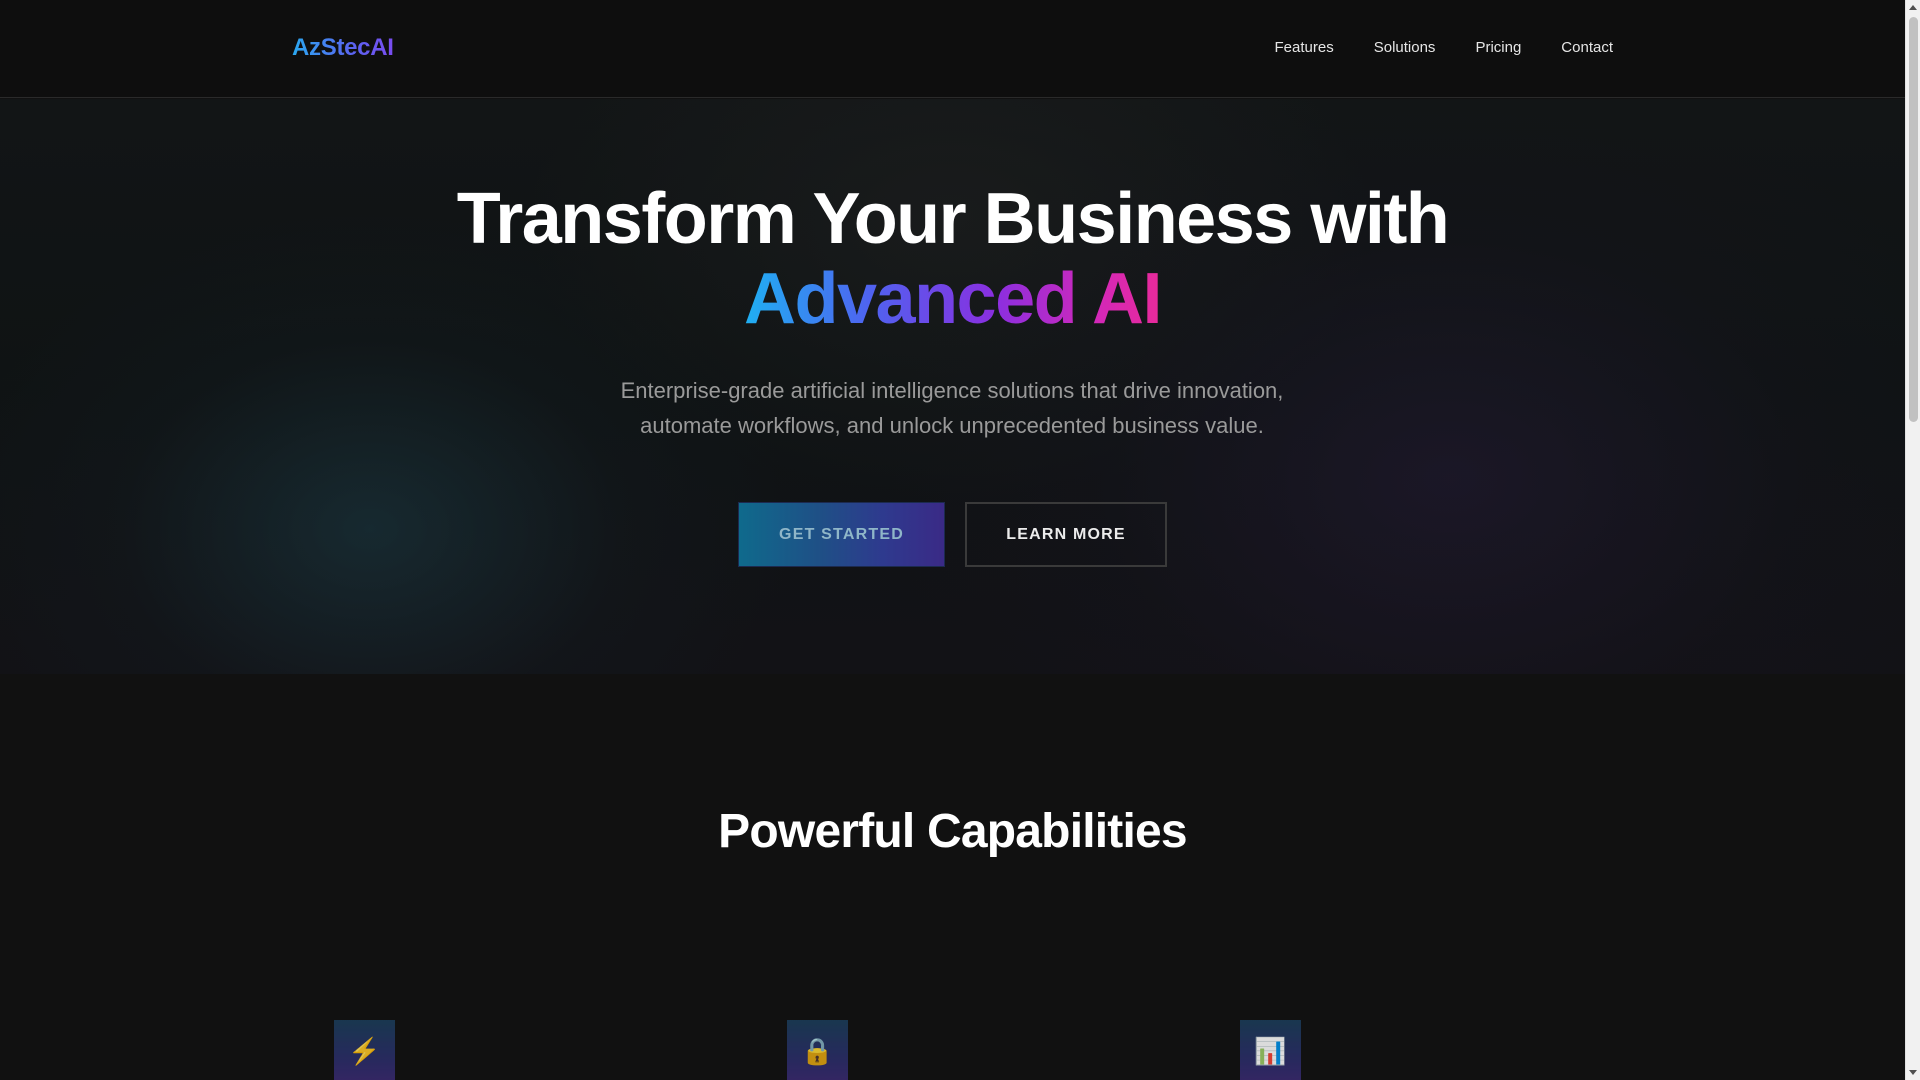  Describe the element at coordinates (953, 299) in the screenshot. I see `hero-title-highlight: Advanced AI` at that location.